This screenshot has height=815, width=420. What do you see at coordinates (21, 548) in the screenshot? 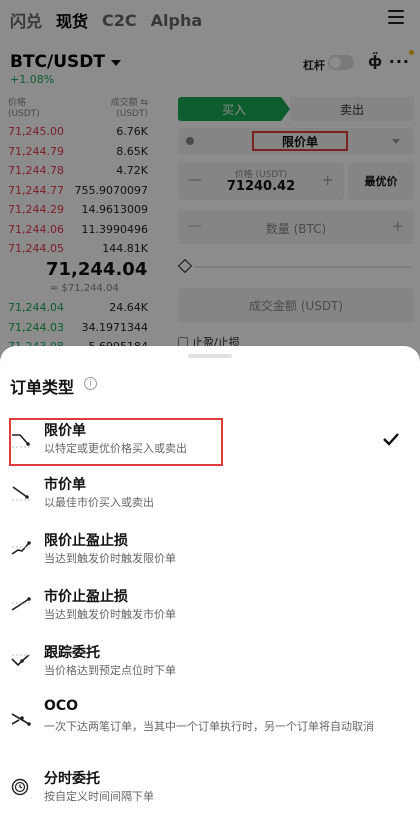
I see `stop-limit-icon` at bounding box center [21, 548].